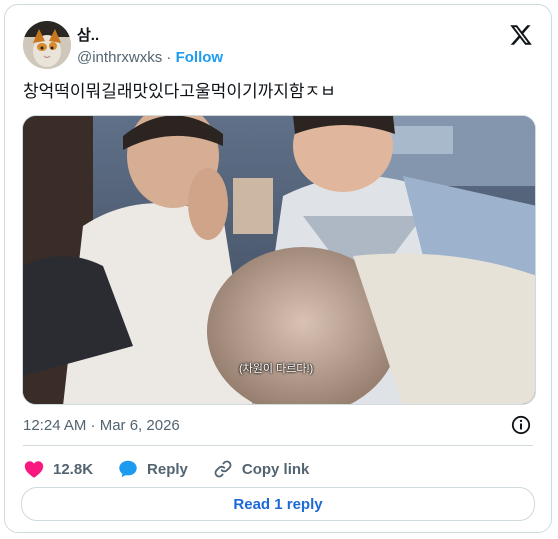 The image size is (558, 539). I want to click on copy-link-button: Copy link, so click(261, 469).